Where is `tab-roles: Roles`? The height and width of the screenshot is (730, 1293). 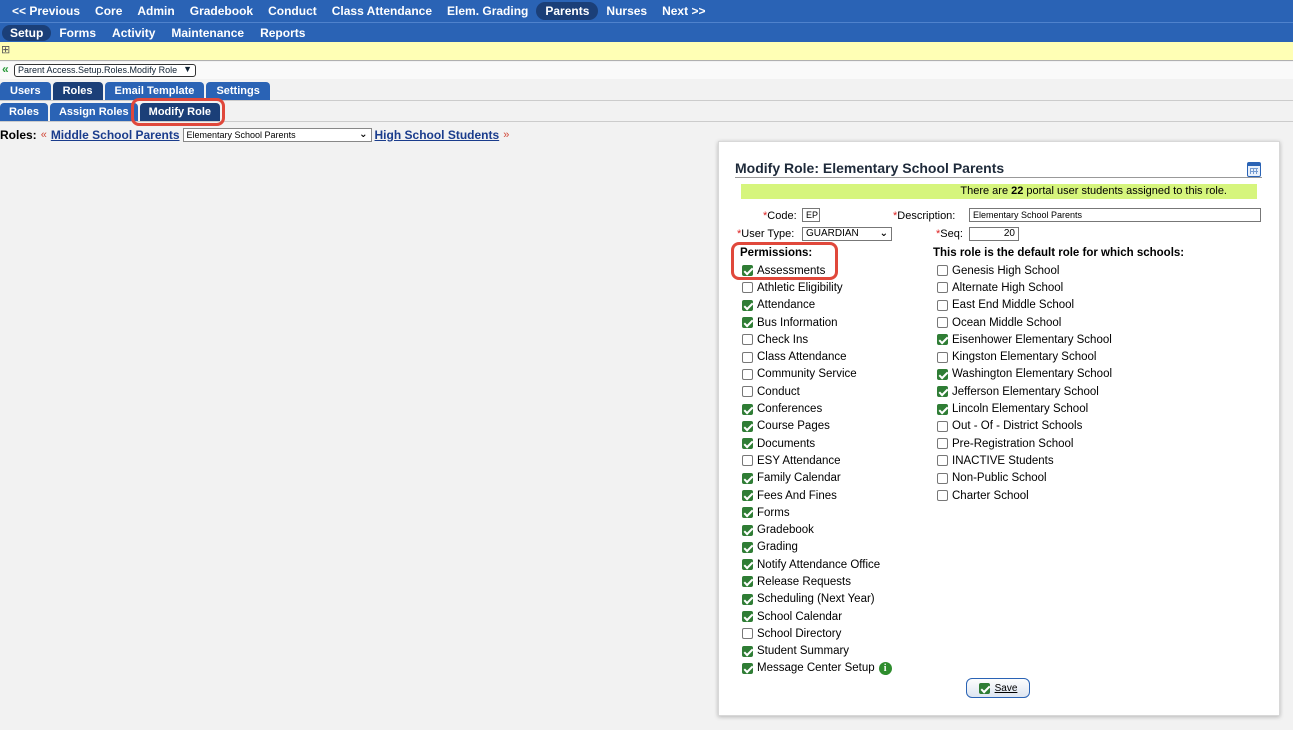 tab-roles: Roles is located at coordinates (77, 91).